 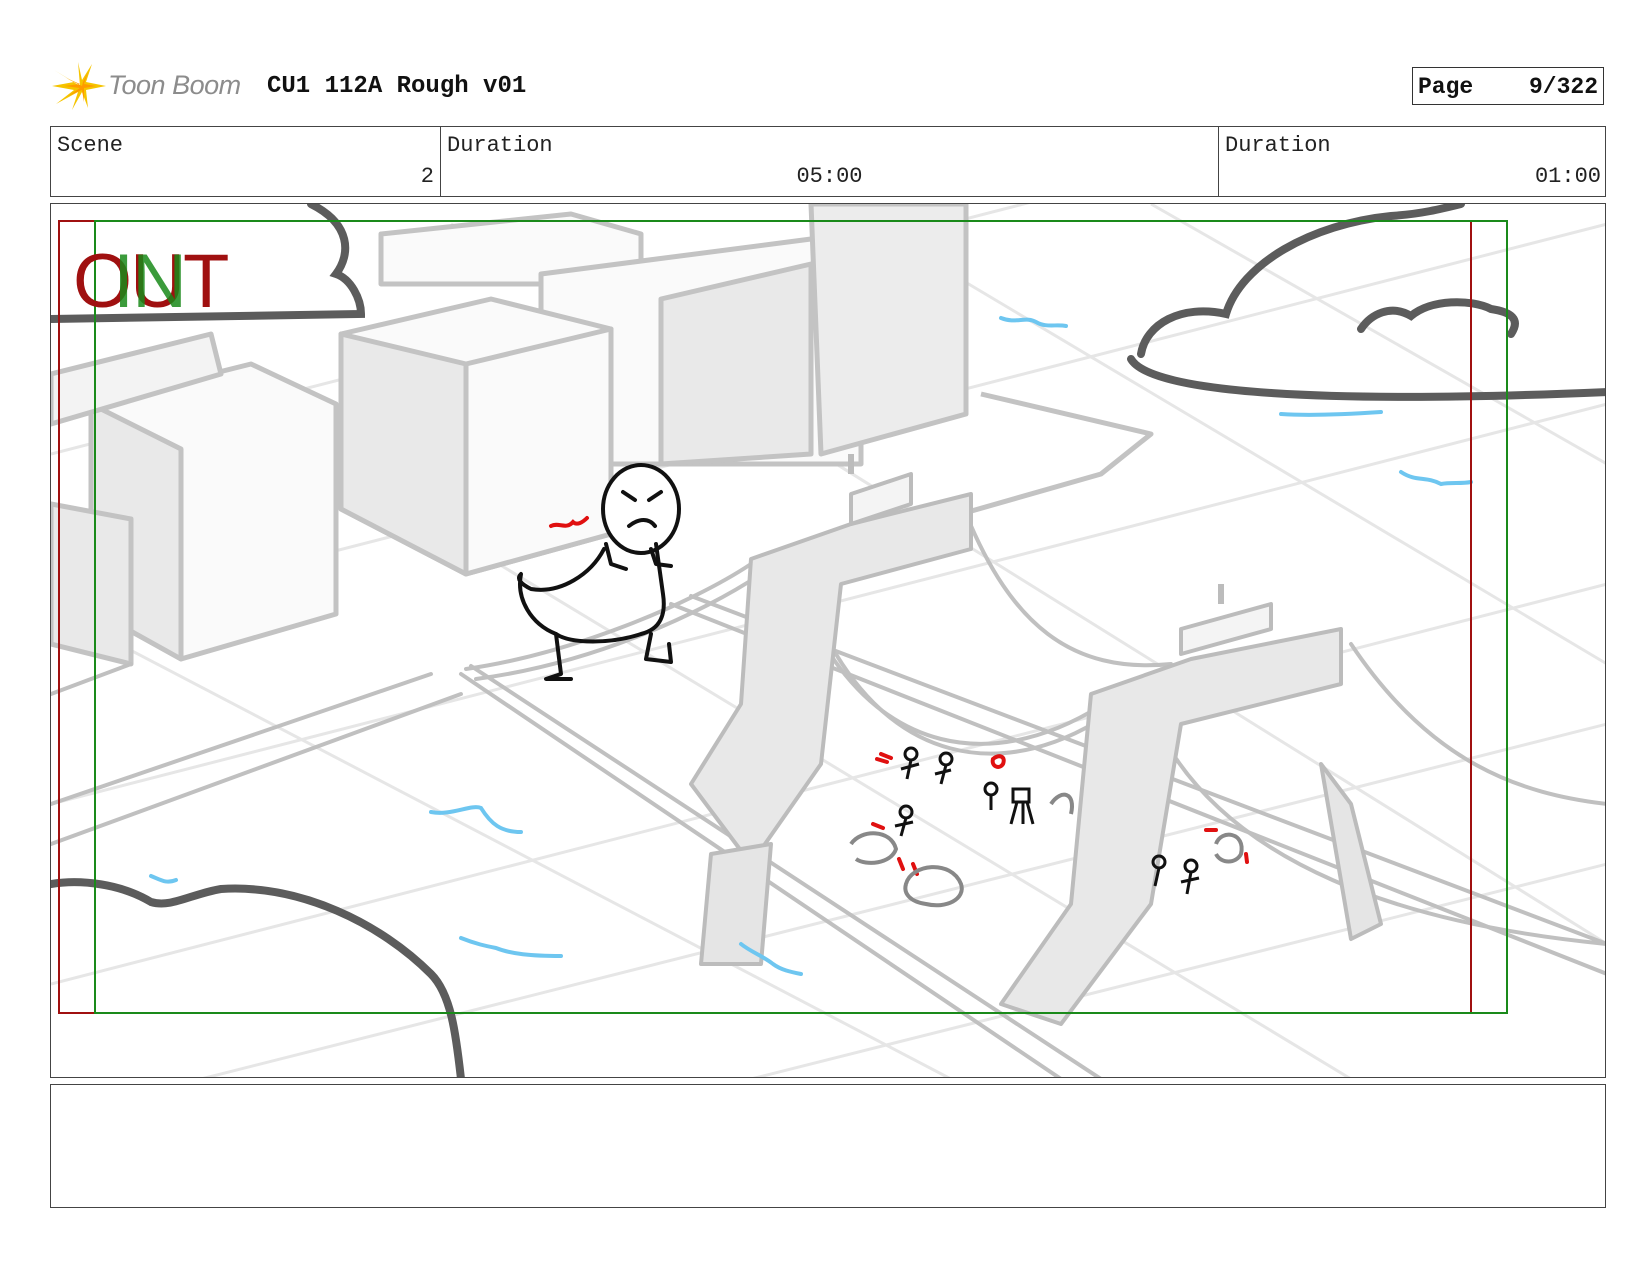 I want to click on duration-value: 05:00, so click(x=829, y=176).